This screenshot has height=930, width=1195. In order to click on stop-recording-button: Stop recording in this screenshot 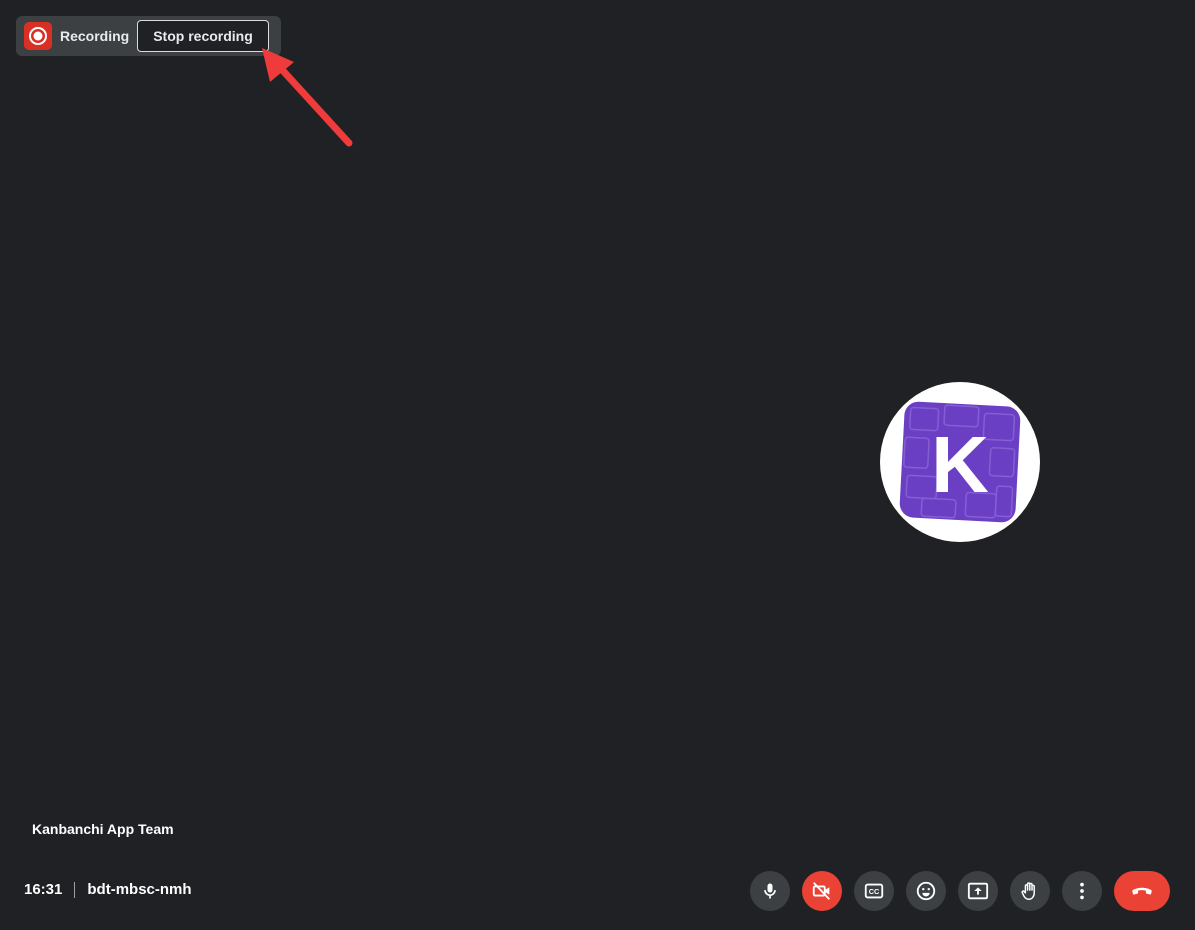, I will do `click(203, 36)`.